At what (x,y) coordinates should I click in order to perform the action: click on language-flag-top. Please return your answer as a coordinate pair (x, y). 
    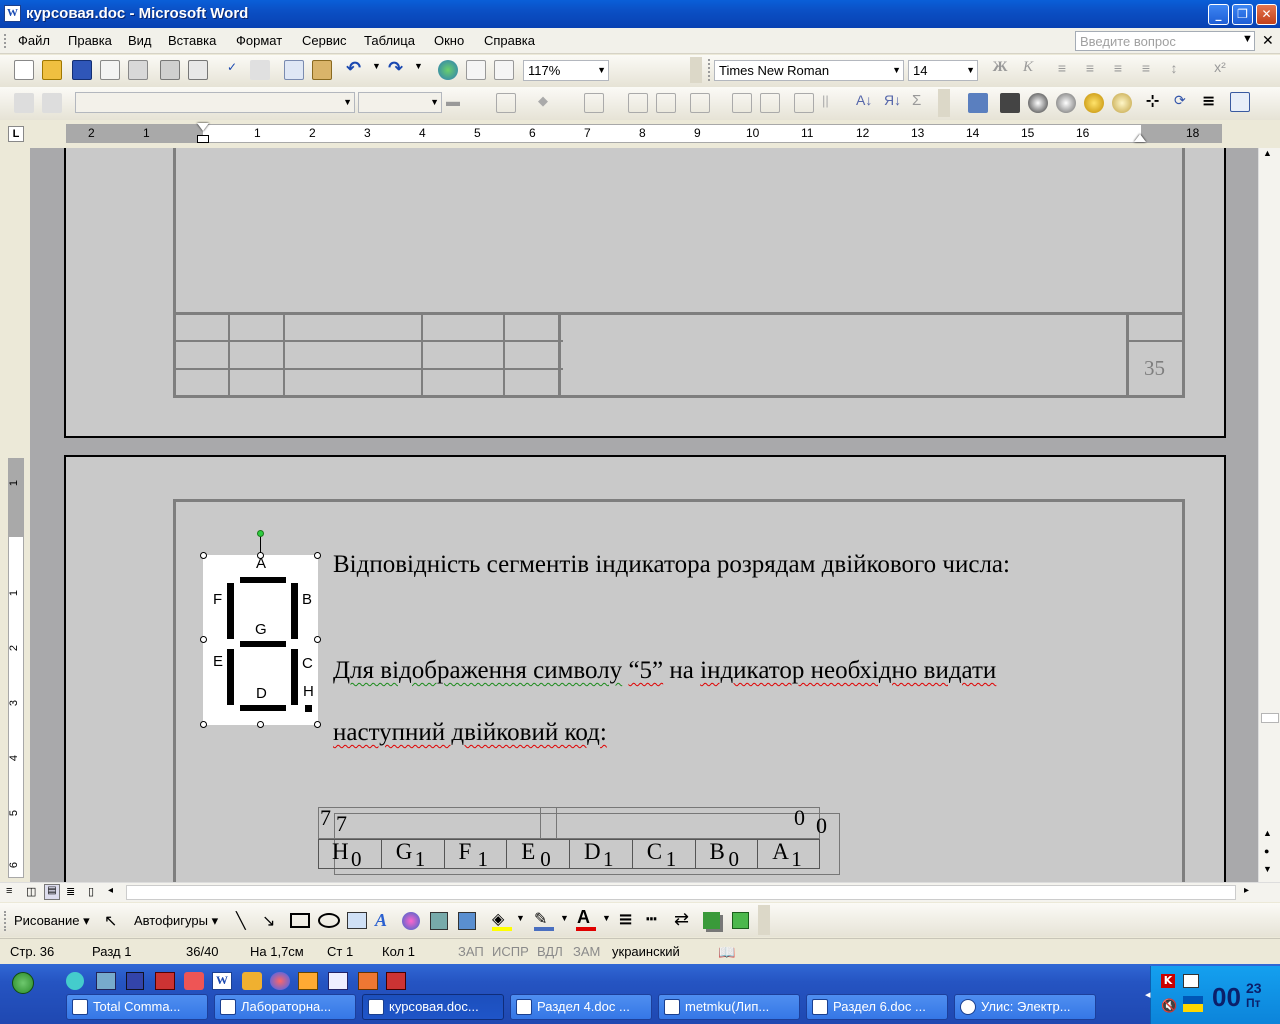
    Looking at the image, I should click on (1193, 1000).